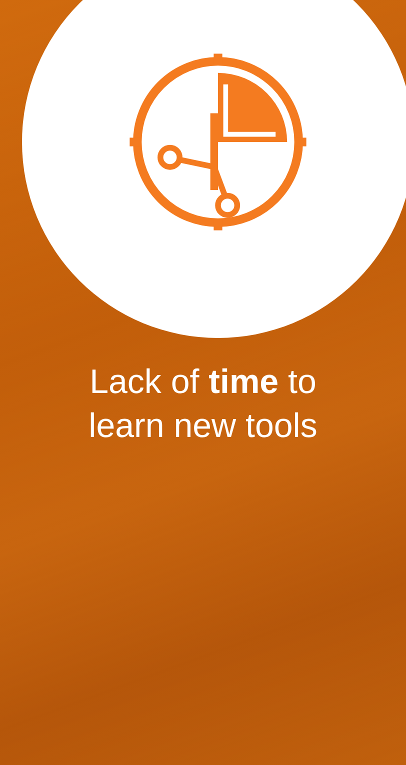 Image resolution: width=406 pixels, height=765 pixels. What do you see at coordinates (203, 404) in the screenshot?
I see `headline: Lack of time to learn new tools` at bounding box center [203, 404].